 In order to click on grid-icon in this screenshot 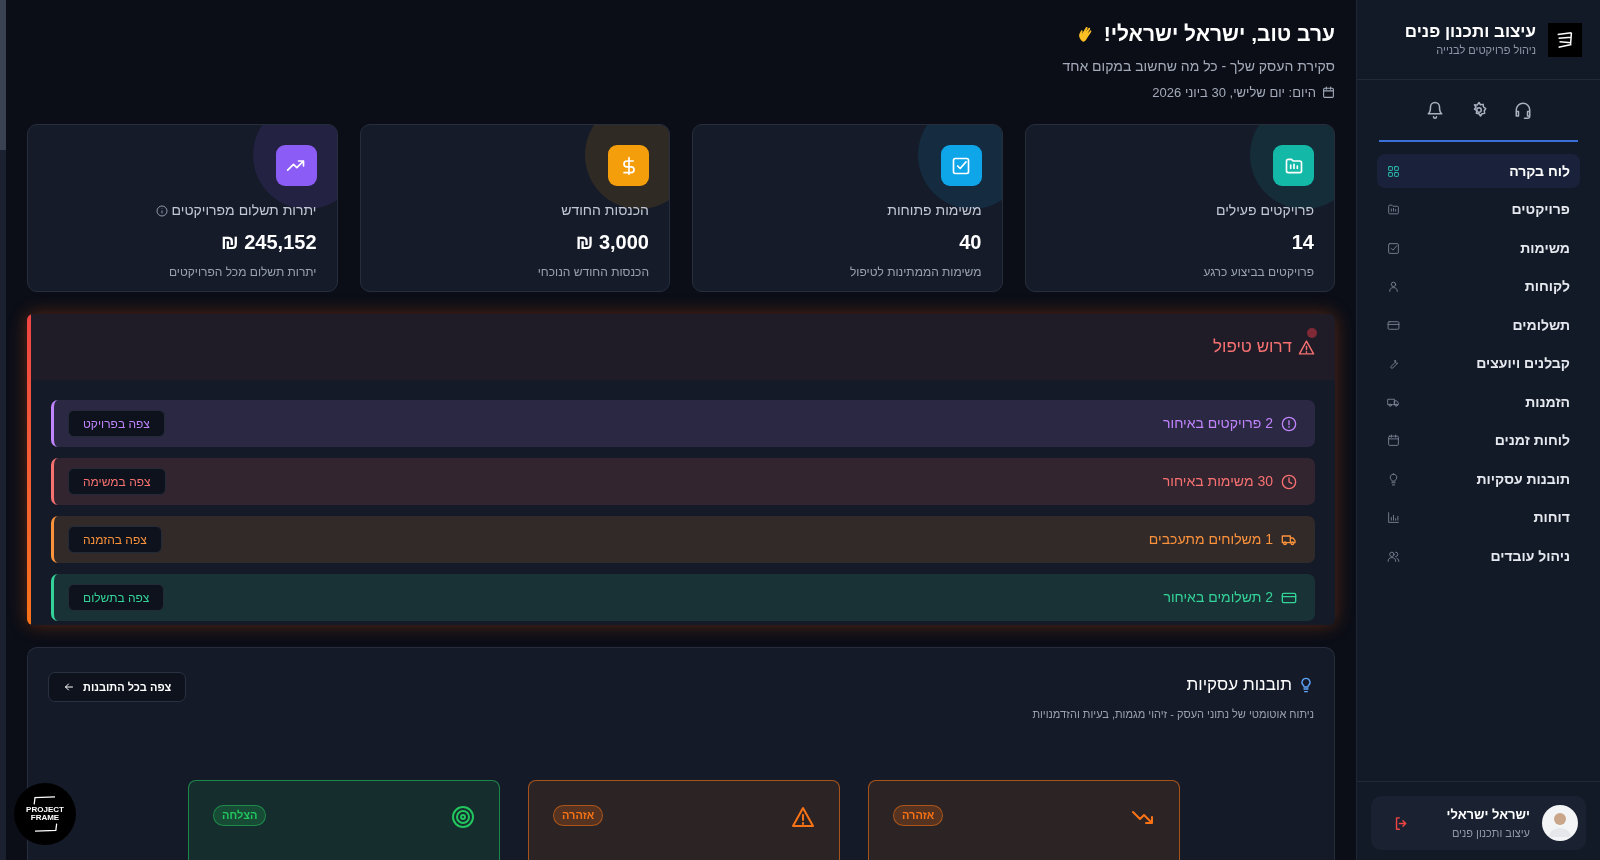, I will do `click(1393, 171)`.